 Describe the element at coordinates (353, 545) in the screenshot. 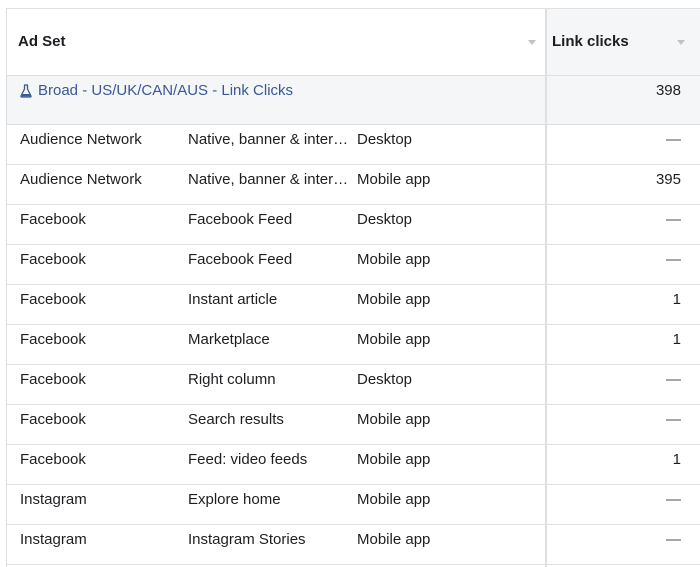

I see `table-row: Instagram Instagram Stories Mobile app —` at that location.